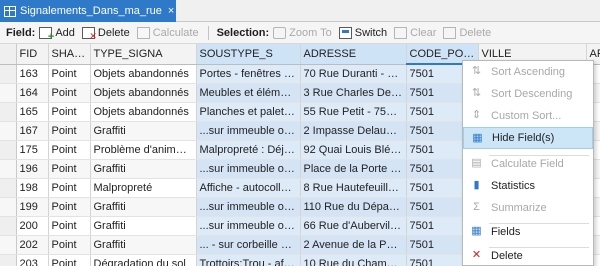 The image size is (600, 266). What do you see at coordinates (528, 72) in the screenshot?
I see `menu-item-sort-ascending: ⇅ Sort Ascending` at bounding box center [528, 72].